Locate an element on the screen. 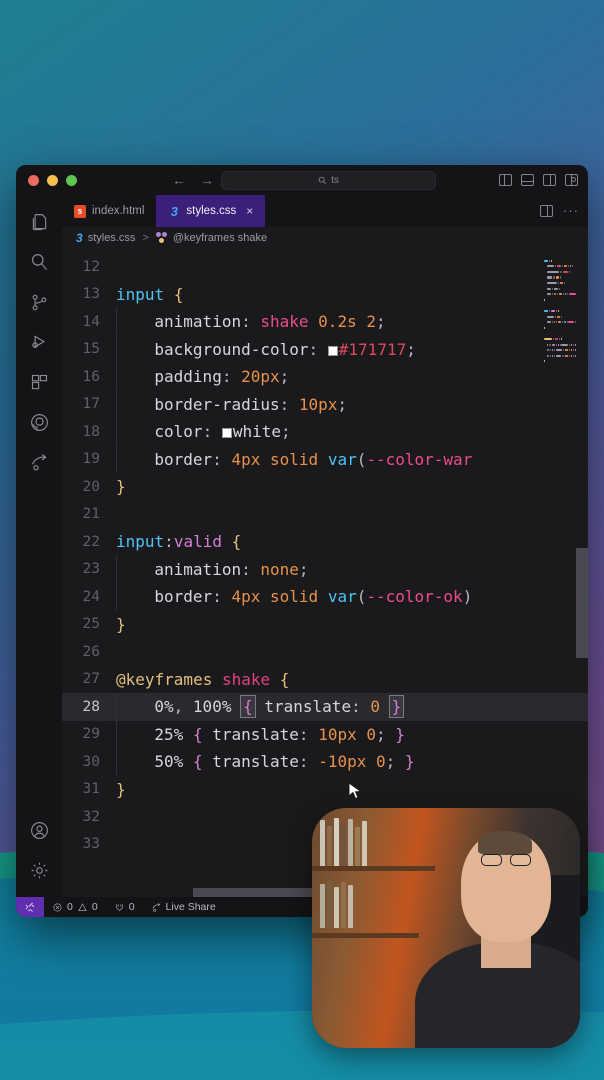 The height and width of the screenshot is (1080, 604). vertical-scrollbar-thumb is located at coordinates (582, 603).